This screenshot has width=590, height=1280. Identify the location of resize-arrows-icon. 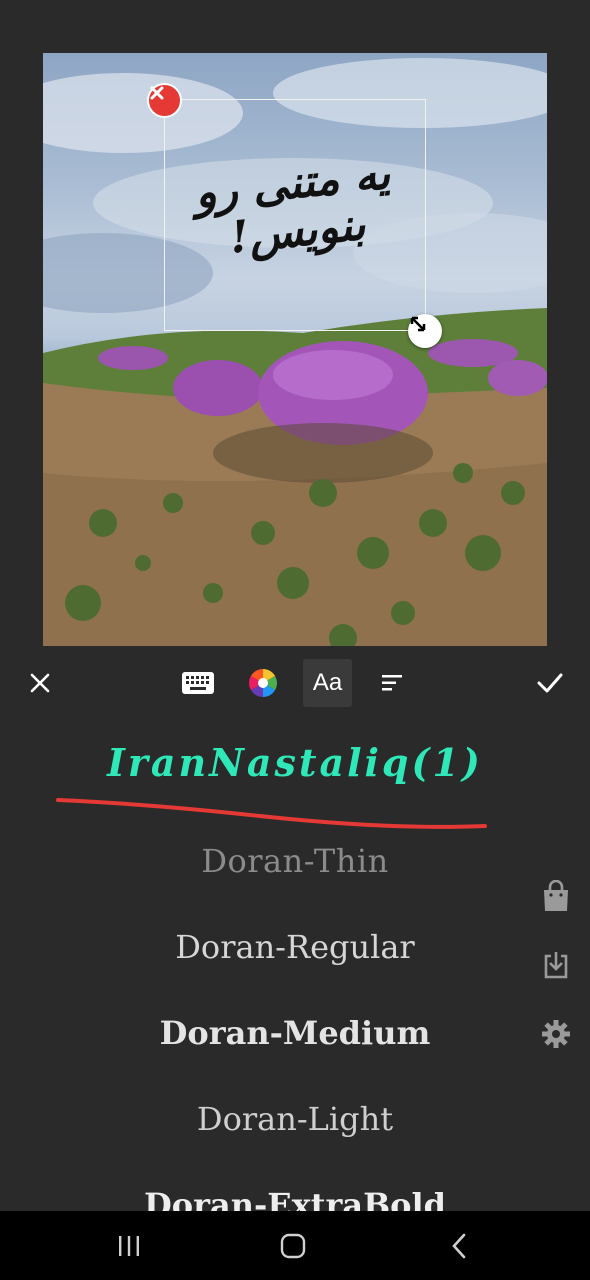
(418, 324).